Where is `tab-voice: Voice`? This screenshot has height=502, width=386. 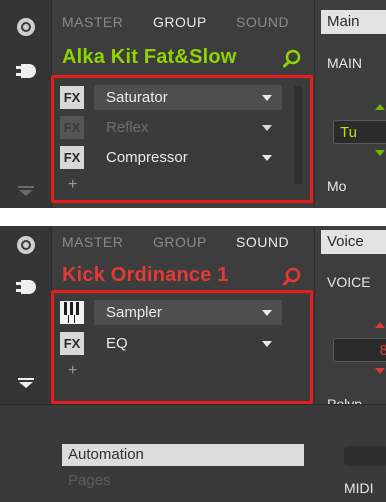 tab-voice: Voice is located at coordinates (353, 242).